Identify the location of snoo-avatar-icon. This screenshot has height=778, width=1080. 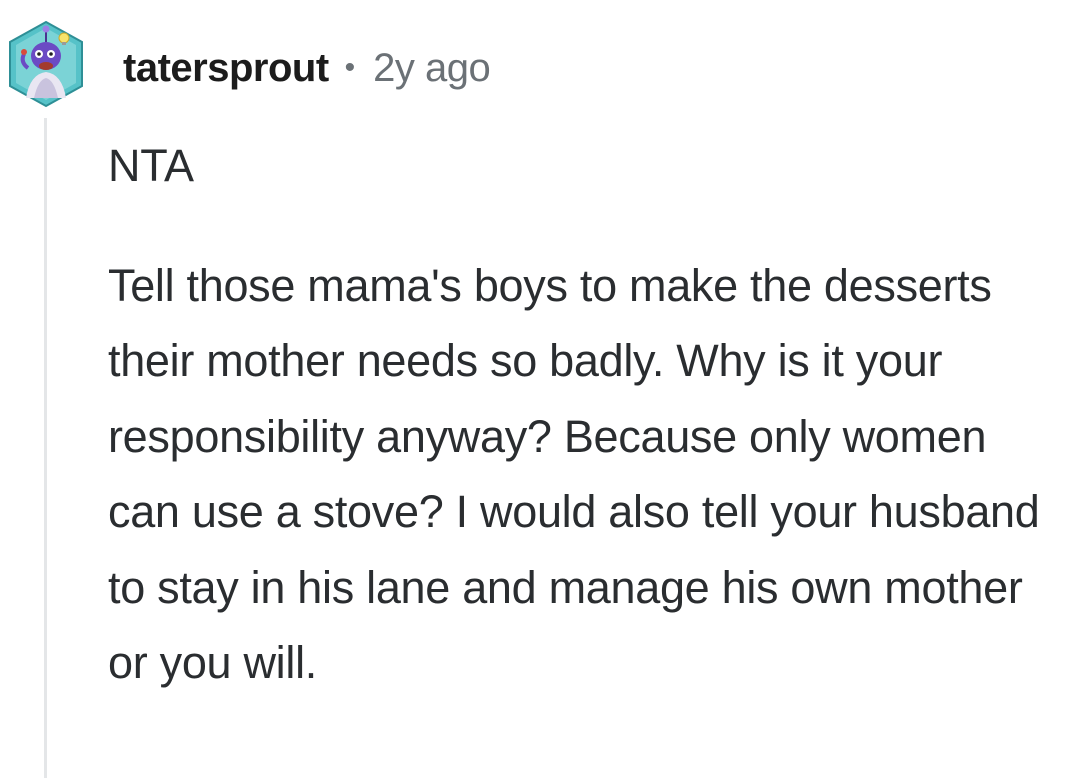
(46, 64).